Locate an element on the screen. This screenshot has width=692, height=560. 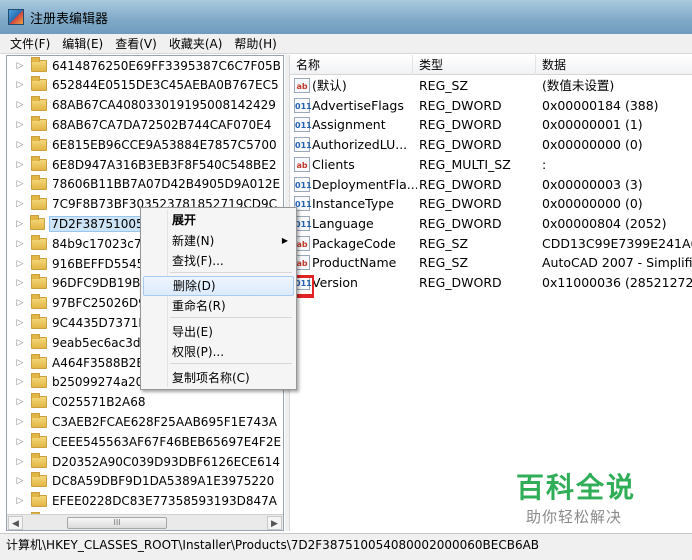
value-row: 011 Language REG_DWORD 0x00000804 (2052) is located at coordinates (491, 223).